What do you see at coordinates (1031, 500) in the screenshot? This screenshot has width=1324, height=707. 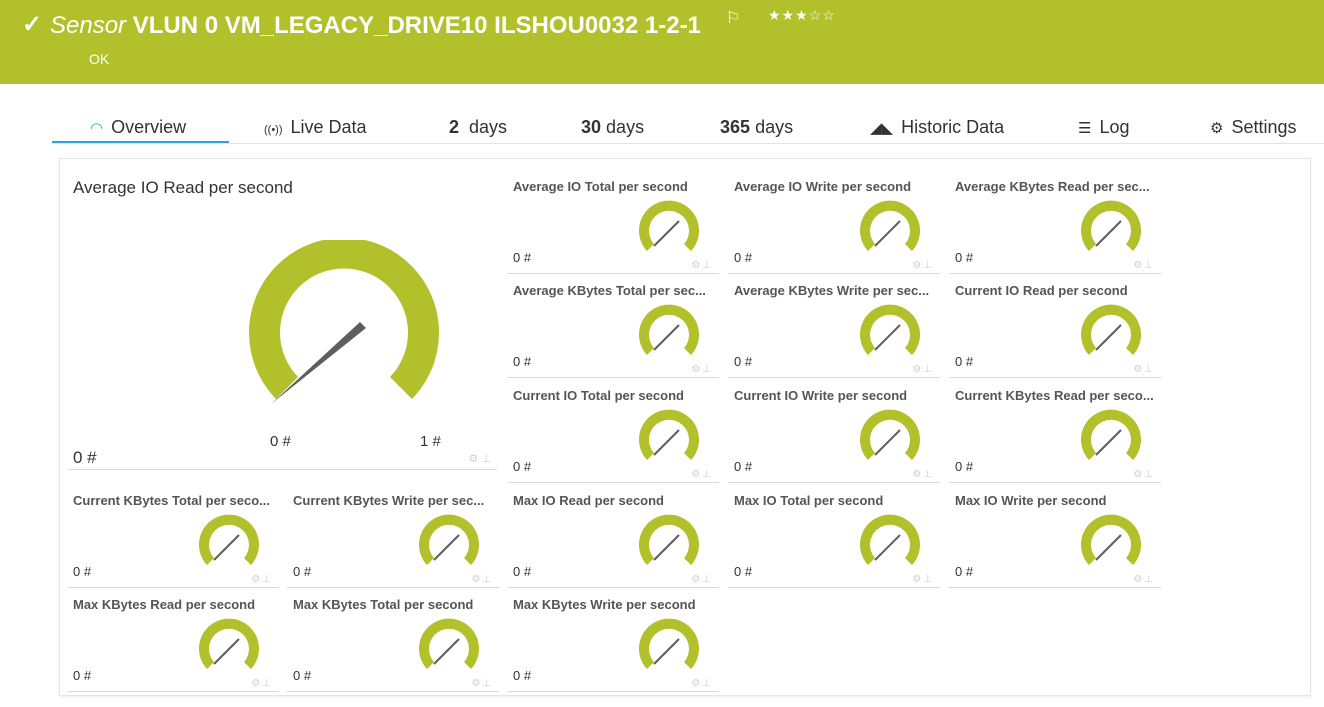 I see `gauge-title: Max IO Write per second` at bounding box center [1031, 500].